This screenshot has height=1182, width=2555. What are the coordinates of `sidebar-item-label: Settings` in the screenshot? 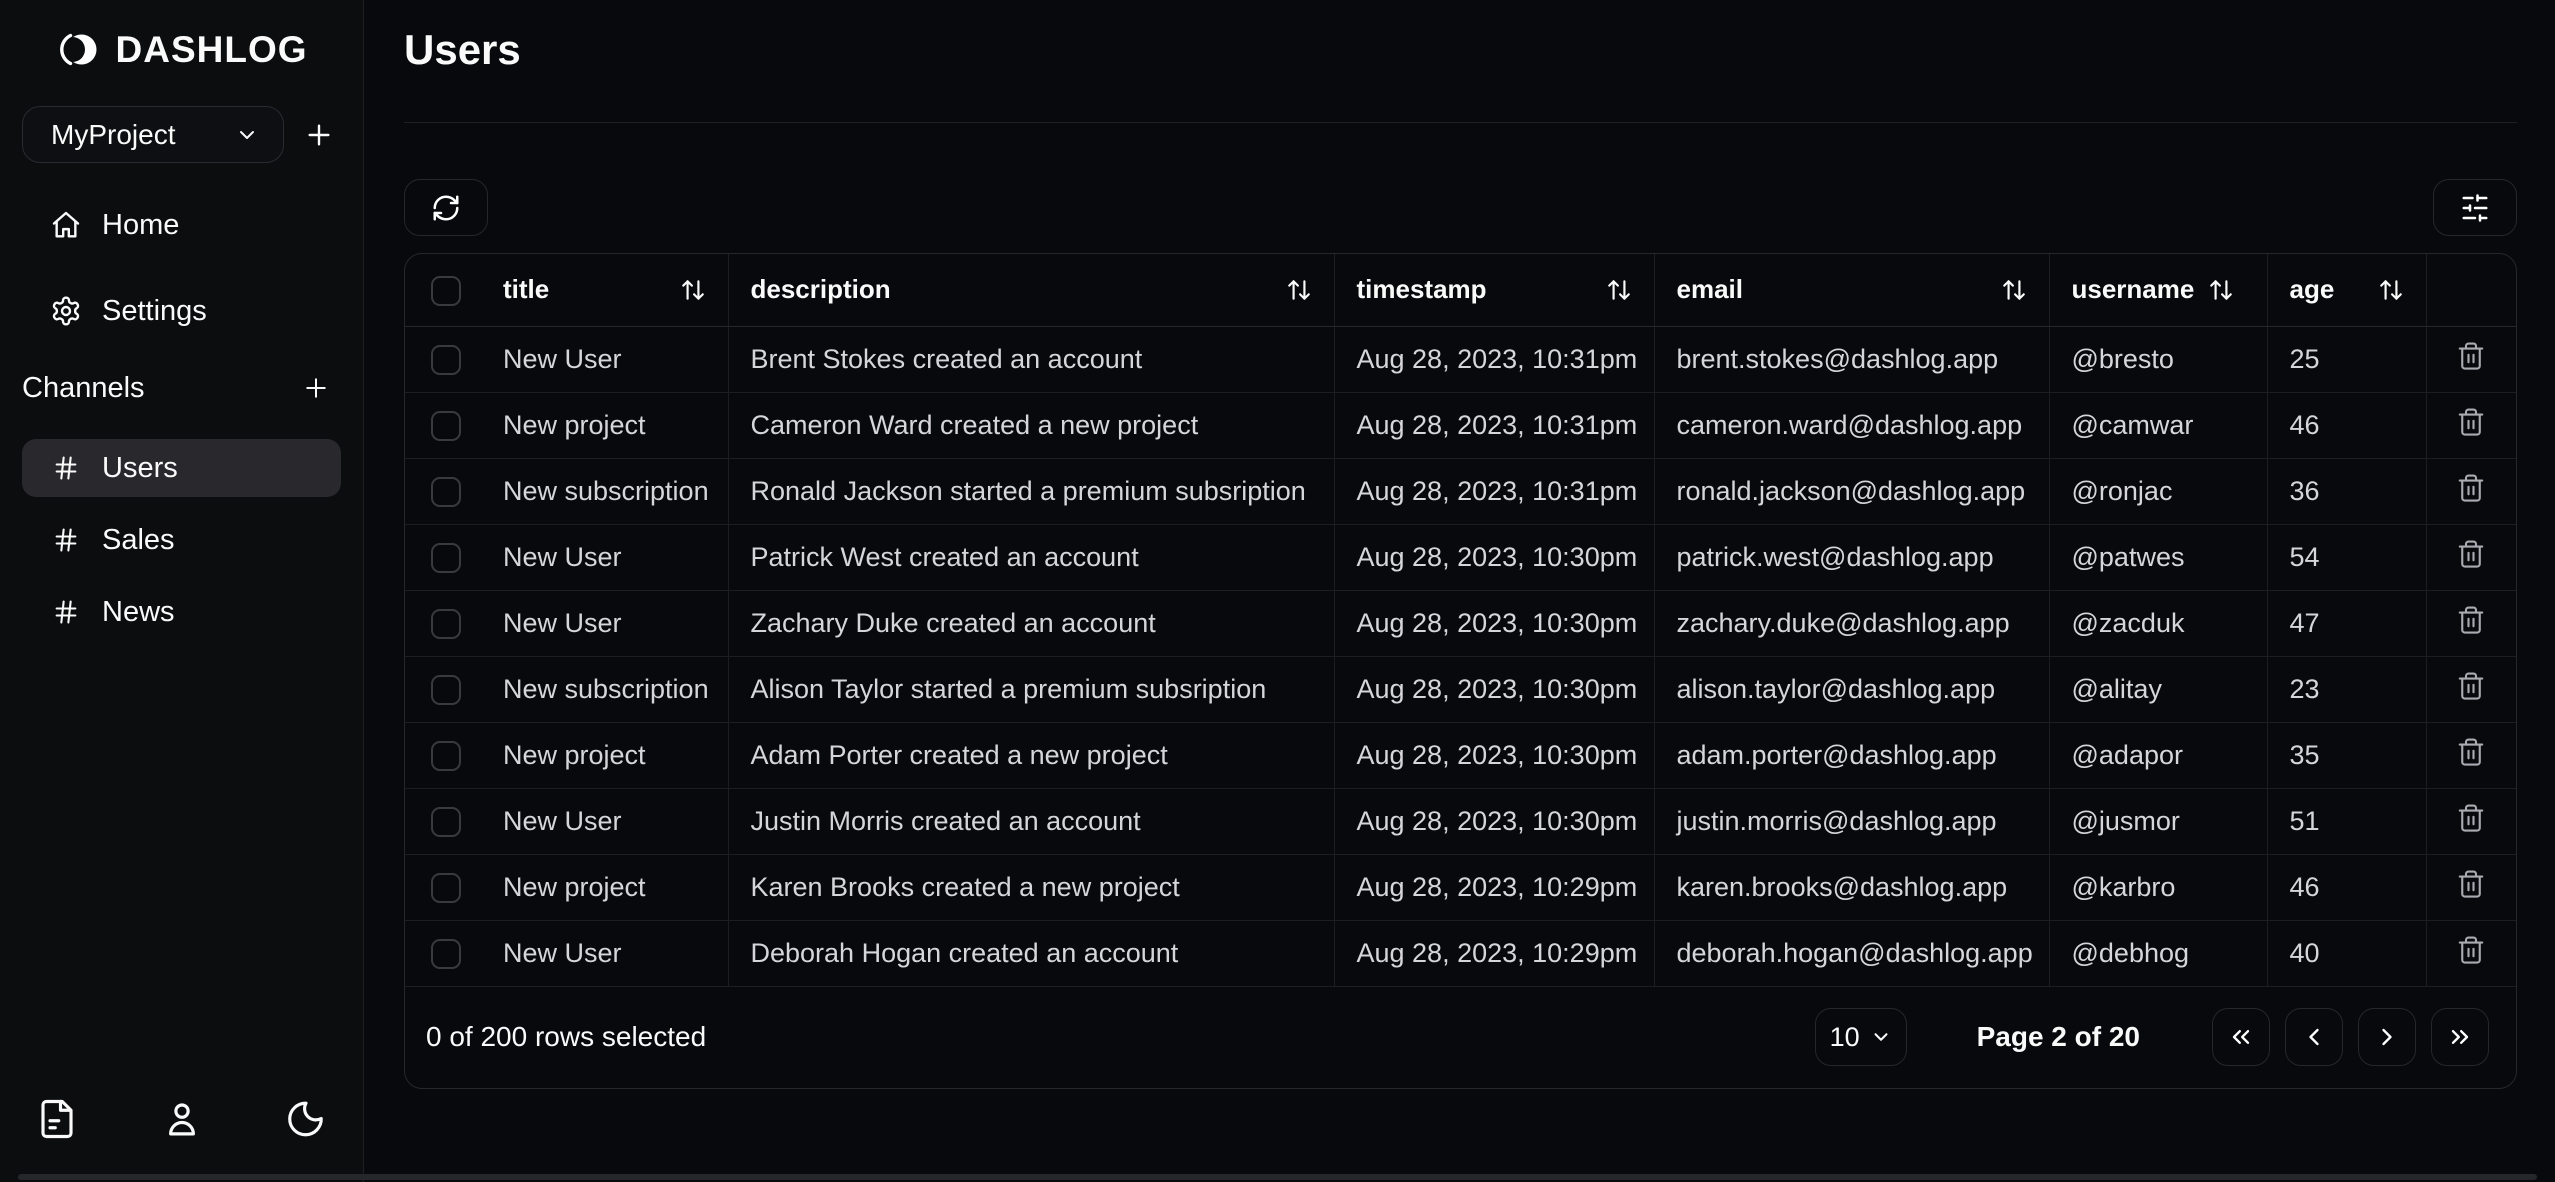 It's located at (154, 310).